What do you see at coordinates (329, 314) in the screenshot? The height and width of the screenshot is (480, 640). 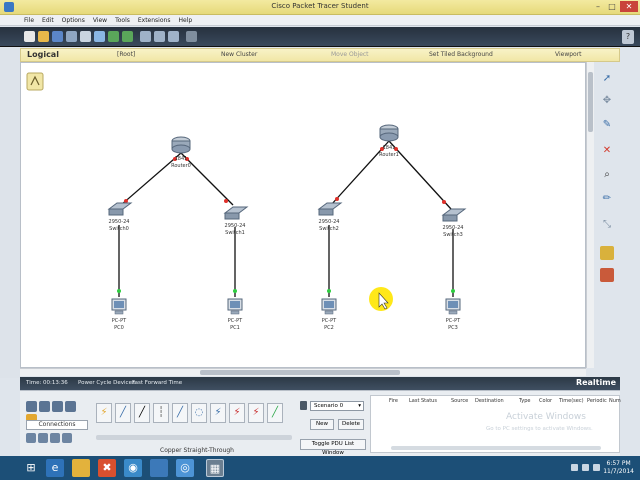 I see `pc2-device: PC-PT PC2` at bounding box center [329, 314].